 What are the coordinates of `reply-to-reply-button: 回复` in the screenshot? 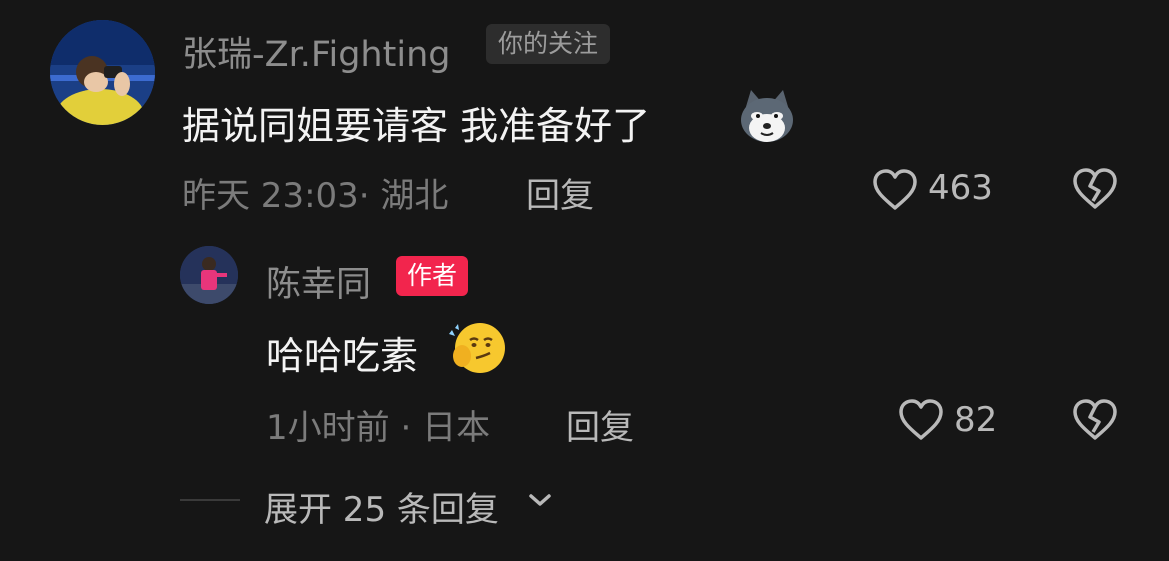 It's located at (600, 424).